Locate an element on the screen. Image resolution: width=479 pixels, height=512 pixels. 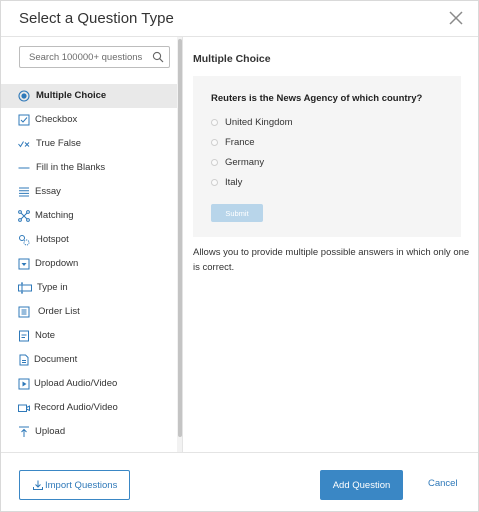
preview-option-label: France is located at coordinates (240, 142).